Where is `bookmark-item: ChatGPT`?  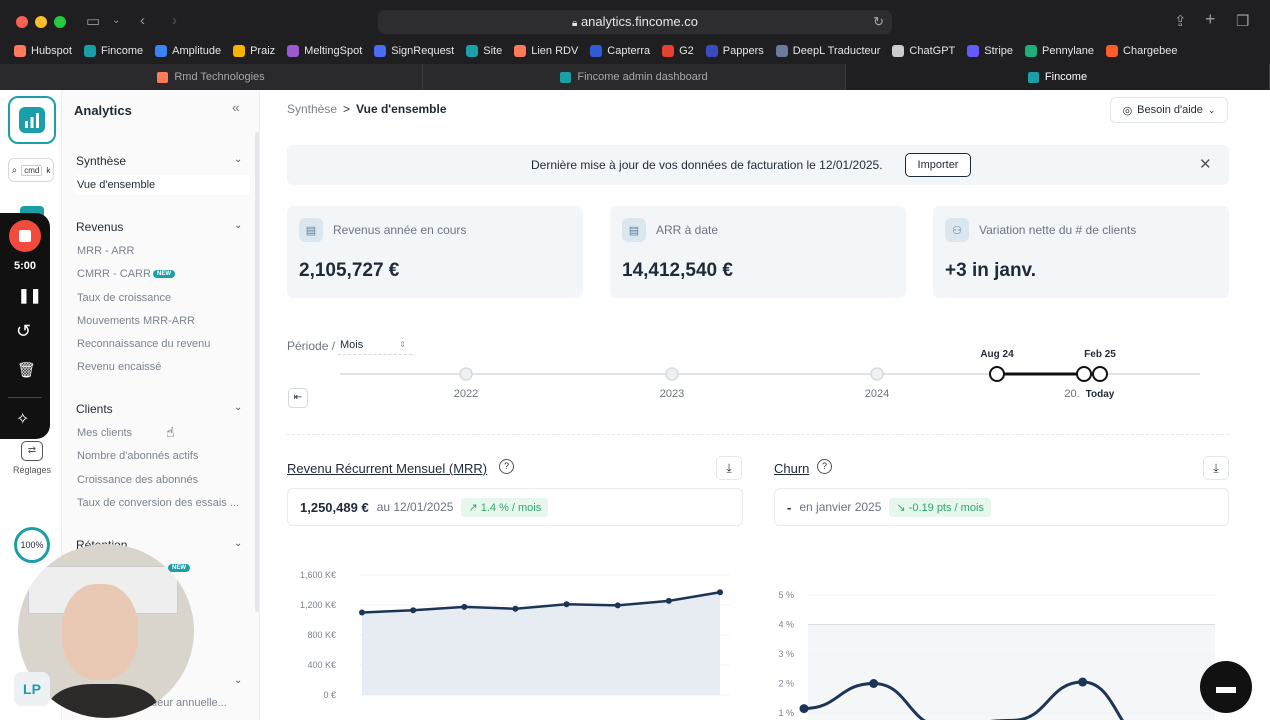
bookmark-item: ChatGPT is located at coordinates (923, 51).